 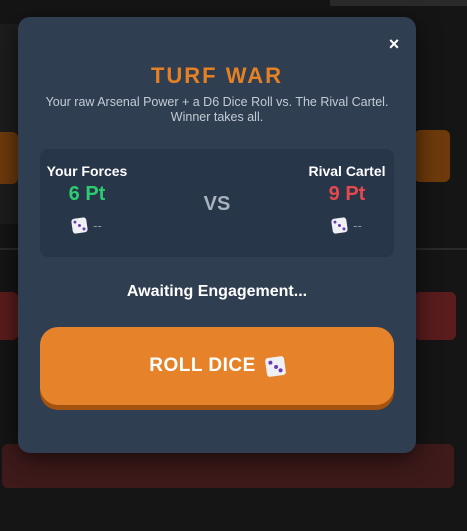 What do you see at coordinates (347, 171) in the screenshot?
I see `rival-name: Rival Cartel` at bounding box center [347, 171].